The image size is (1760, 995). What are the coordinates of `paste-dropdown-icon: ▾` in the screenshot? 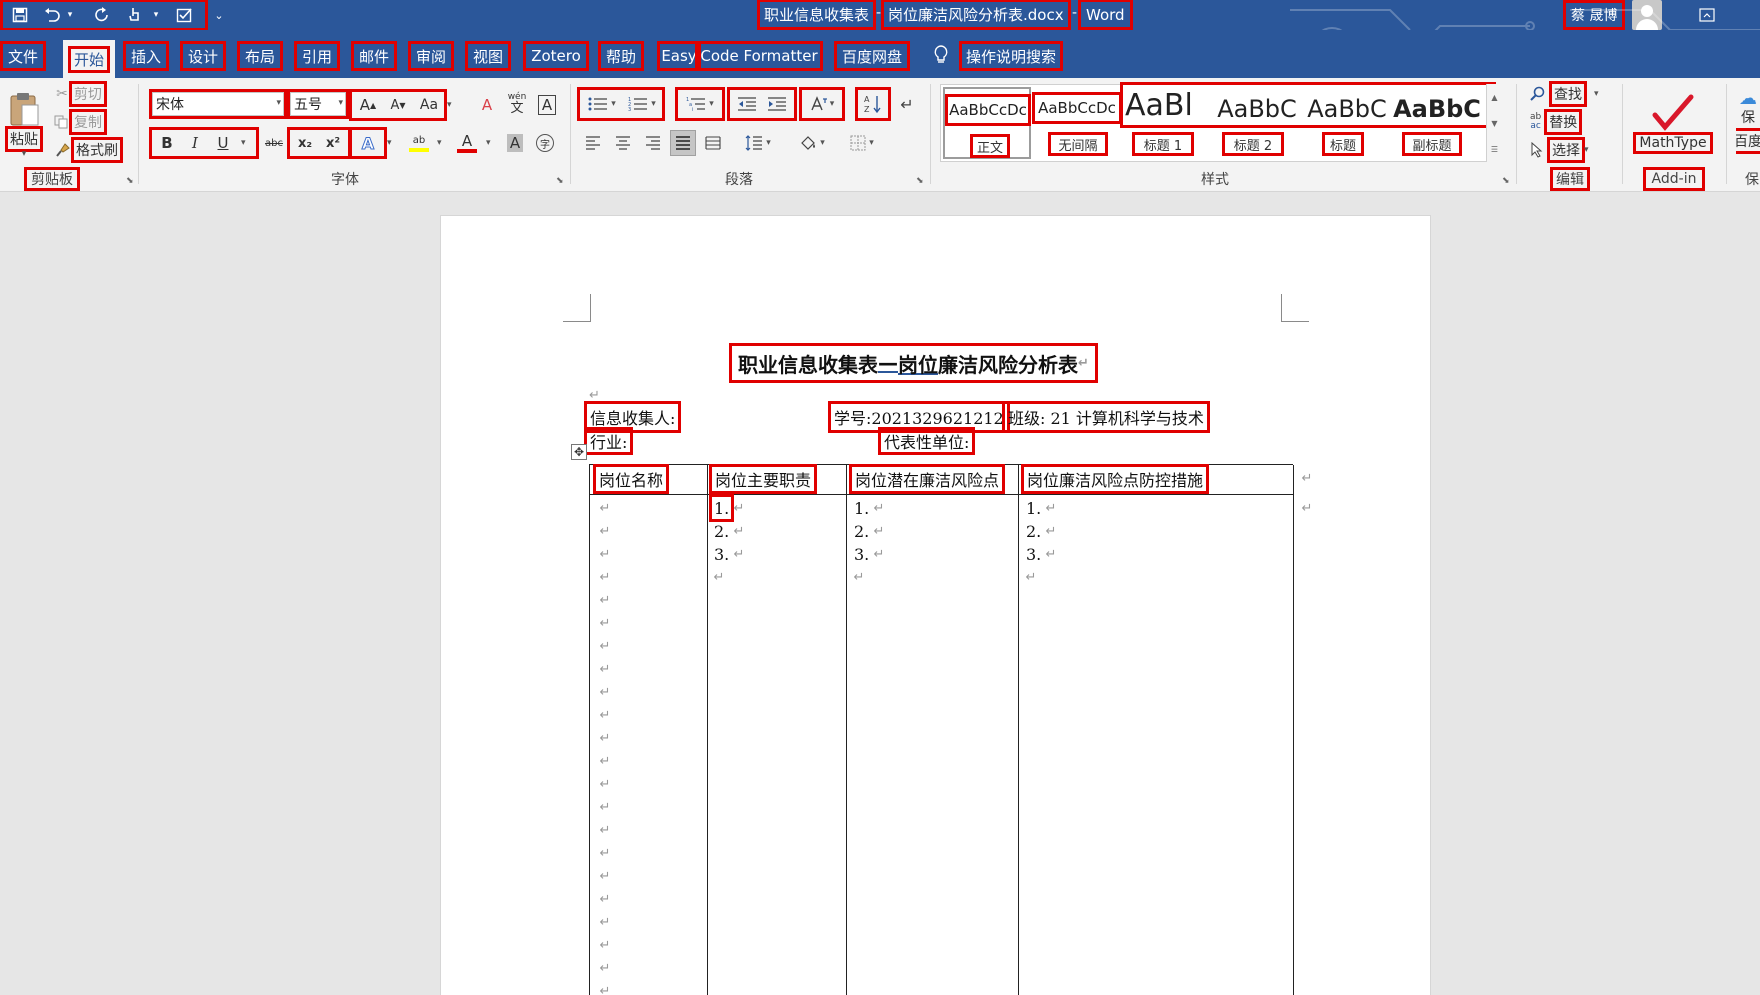 It's located at (24, 154).